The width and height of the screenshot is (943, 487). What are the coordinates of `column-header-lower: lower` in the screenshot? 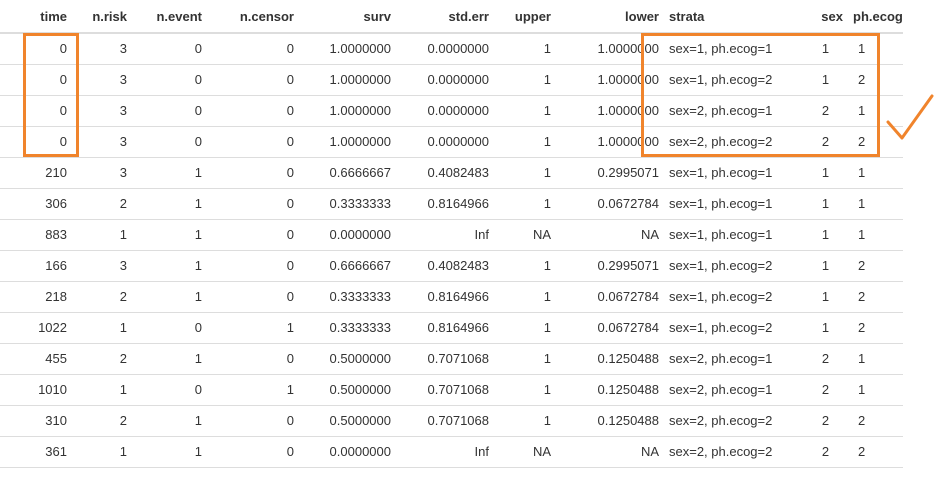 It's located at (610, 17).